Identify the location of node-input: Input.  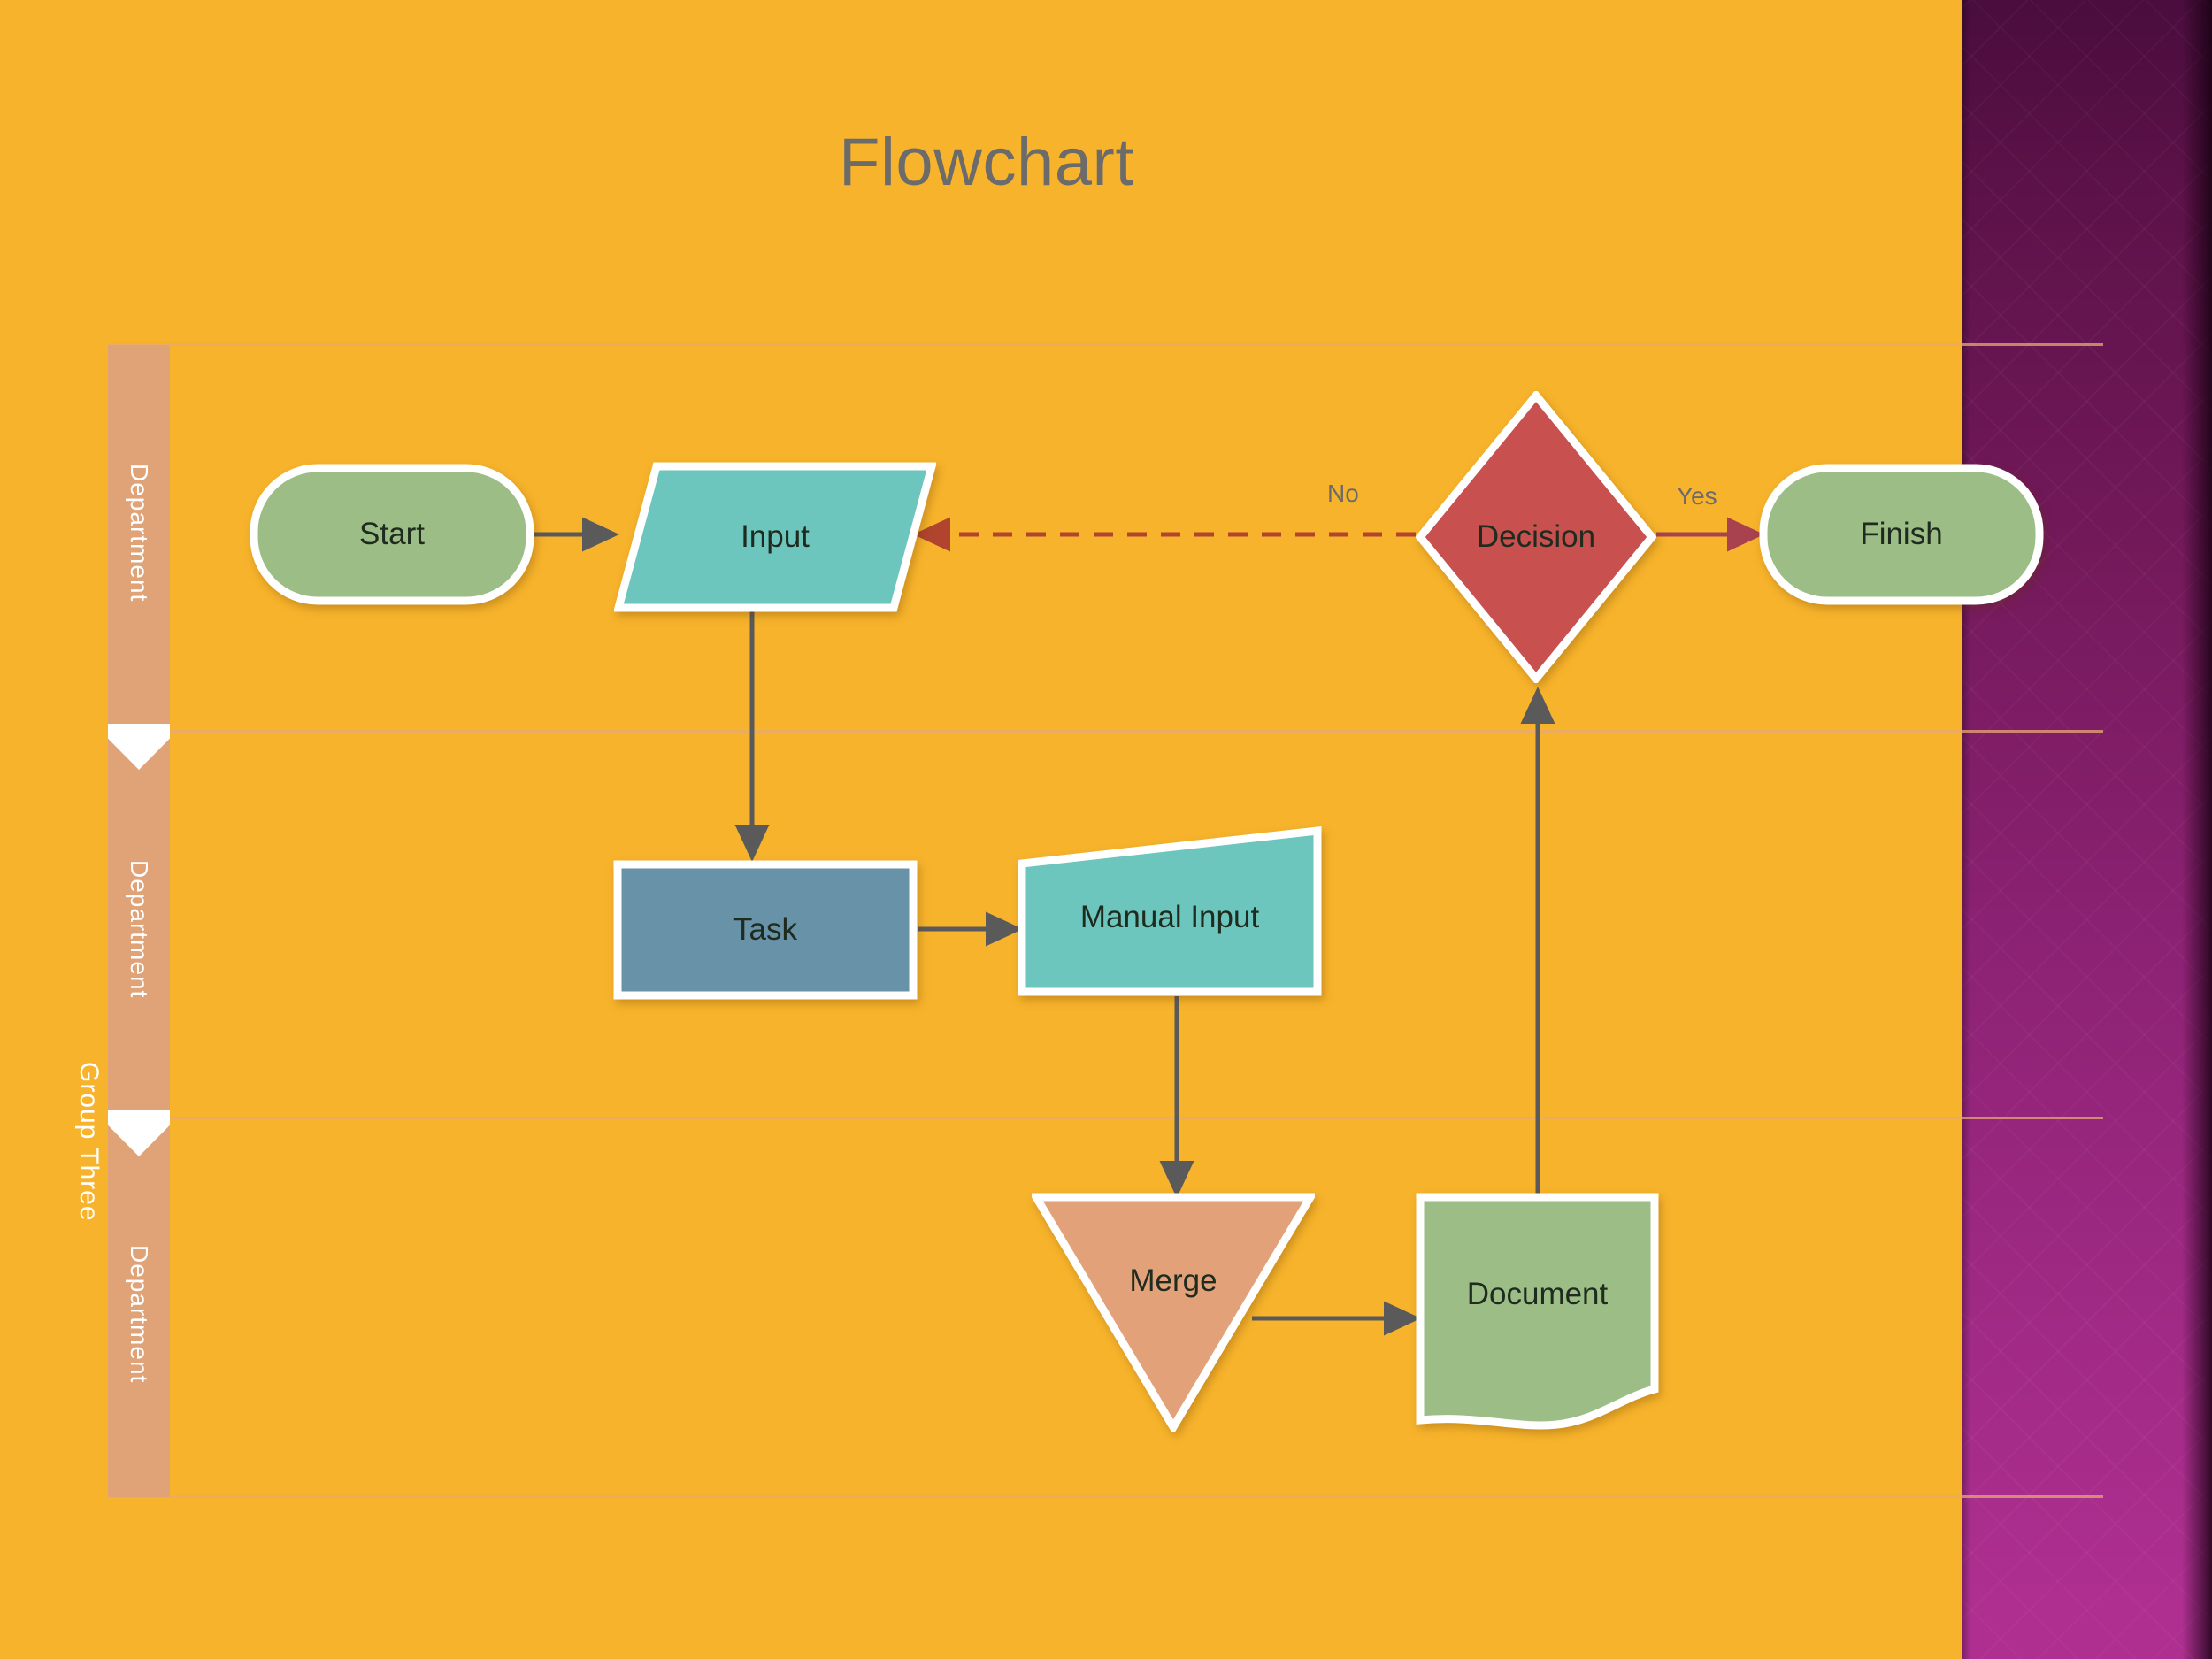
(775, 537).